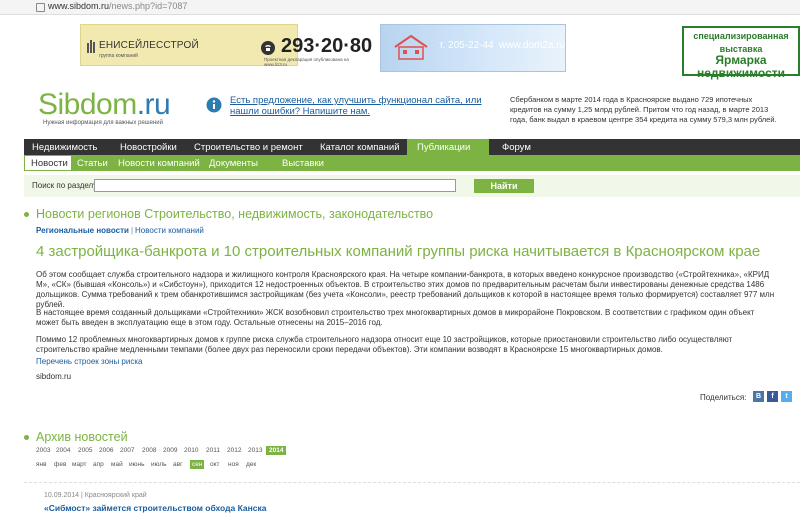  What do you see at coordinates (149, 450) in the screenshot?
I see `archive-year: 2008` at bounding box center [149, 450].